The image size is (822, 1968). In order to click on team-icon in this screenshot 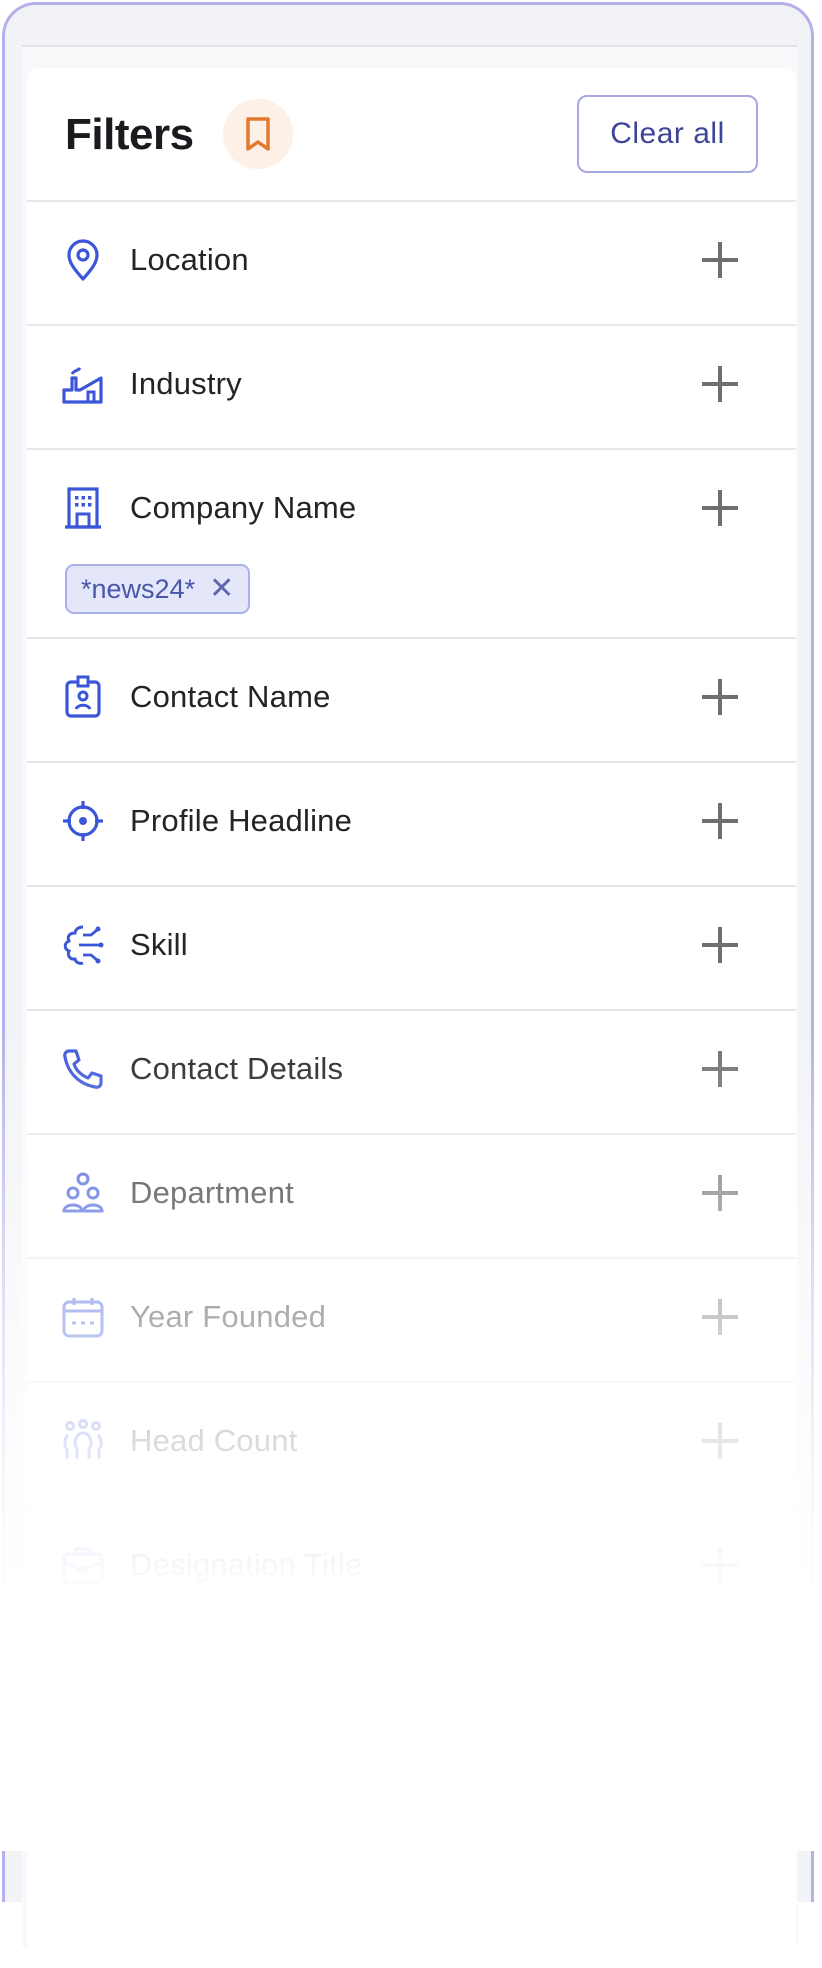, I will do `click(83, 1193)`.